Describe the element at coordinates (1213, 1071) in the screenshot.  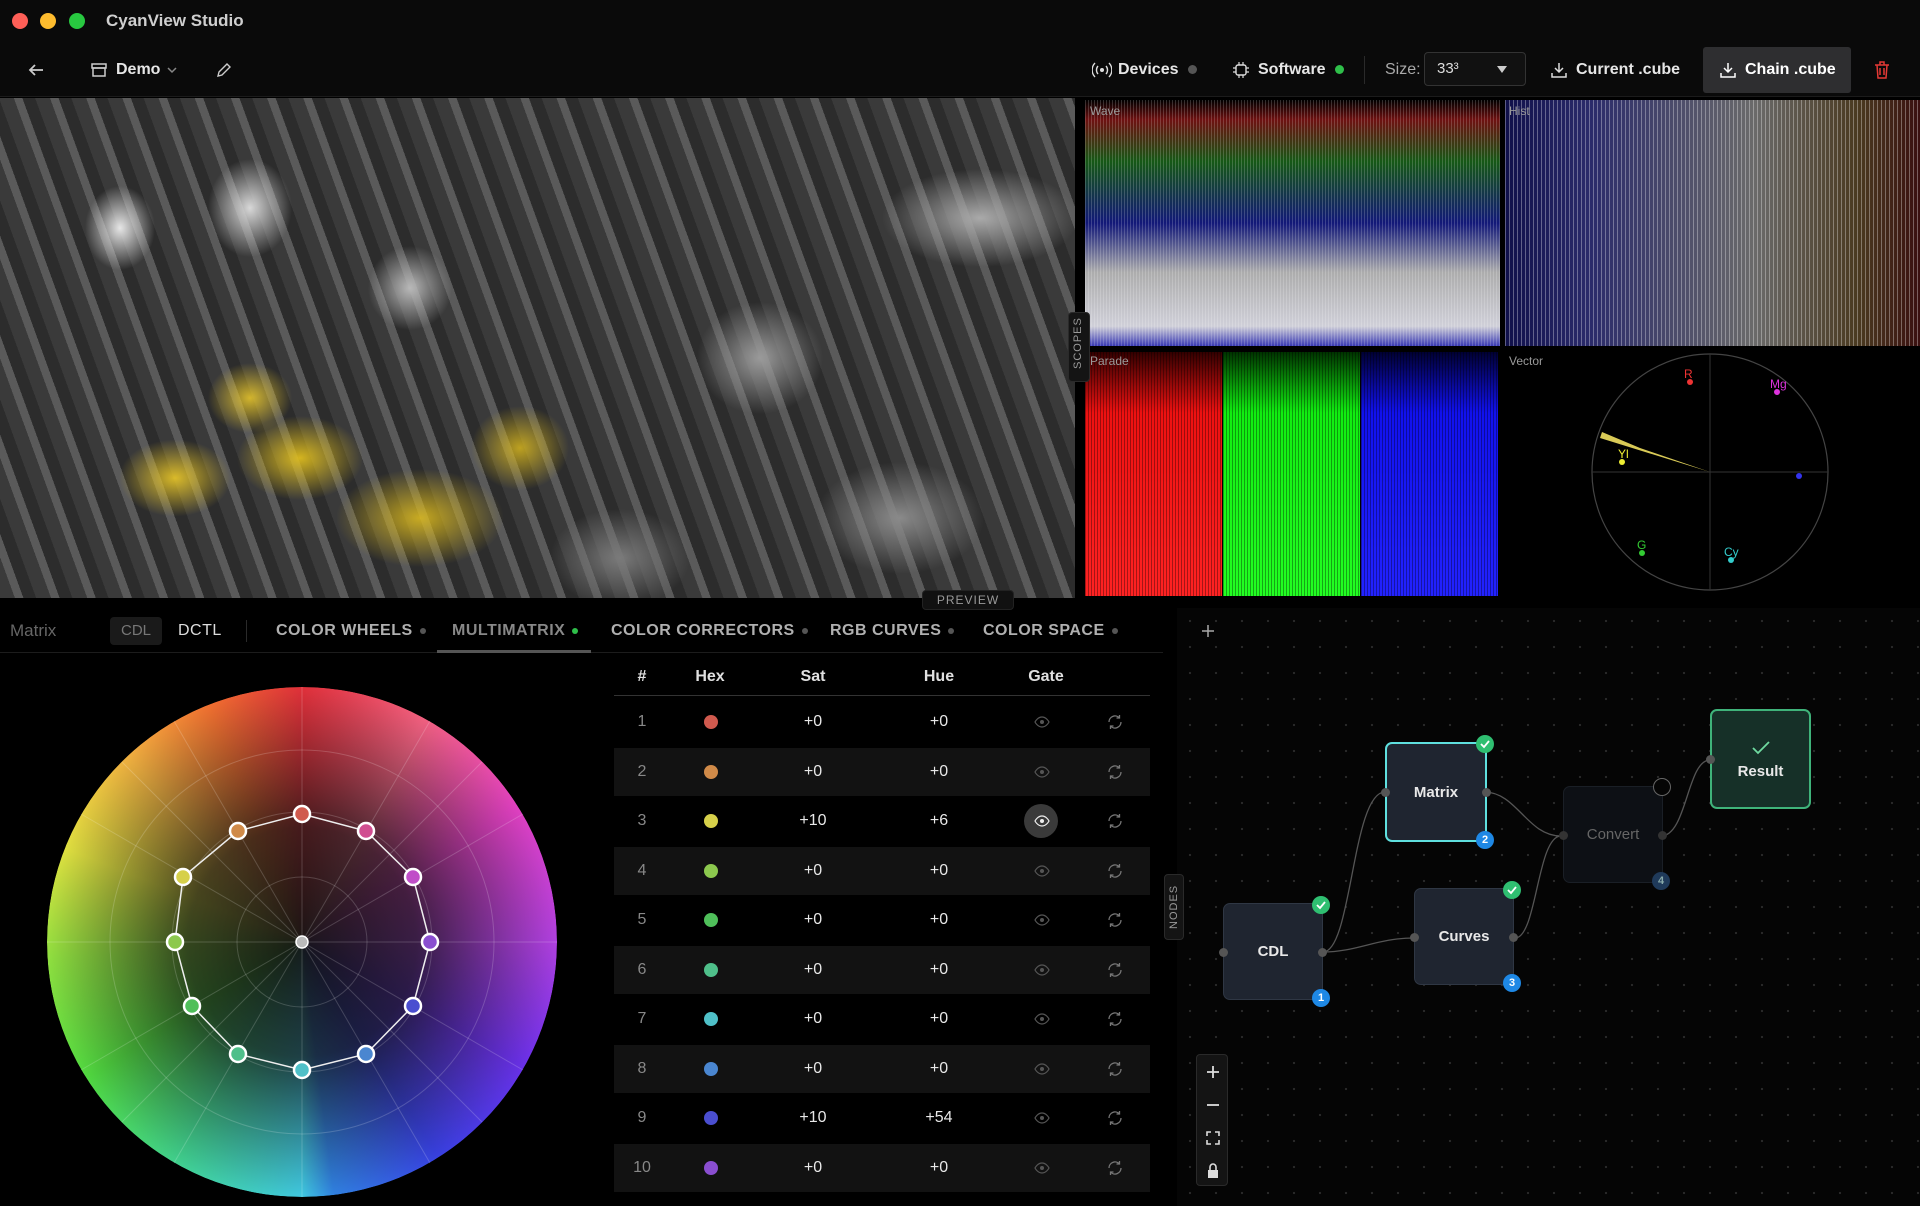
I see `zoom-in-button` at that location.